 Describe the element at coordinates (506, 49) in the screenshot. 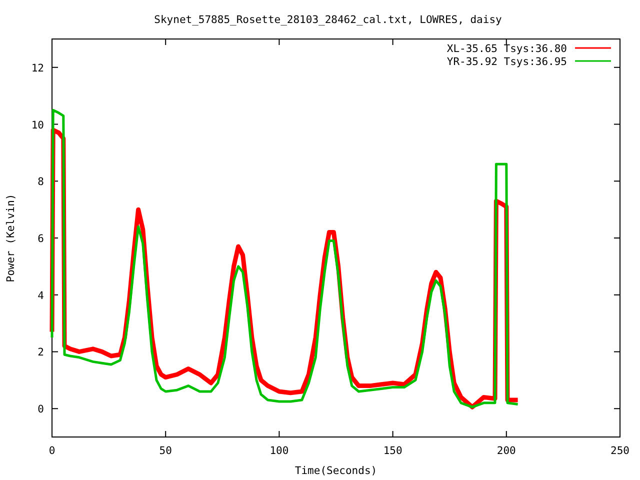

I see `legend-label: XL-35.65 Tsys:36.80` at that location.